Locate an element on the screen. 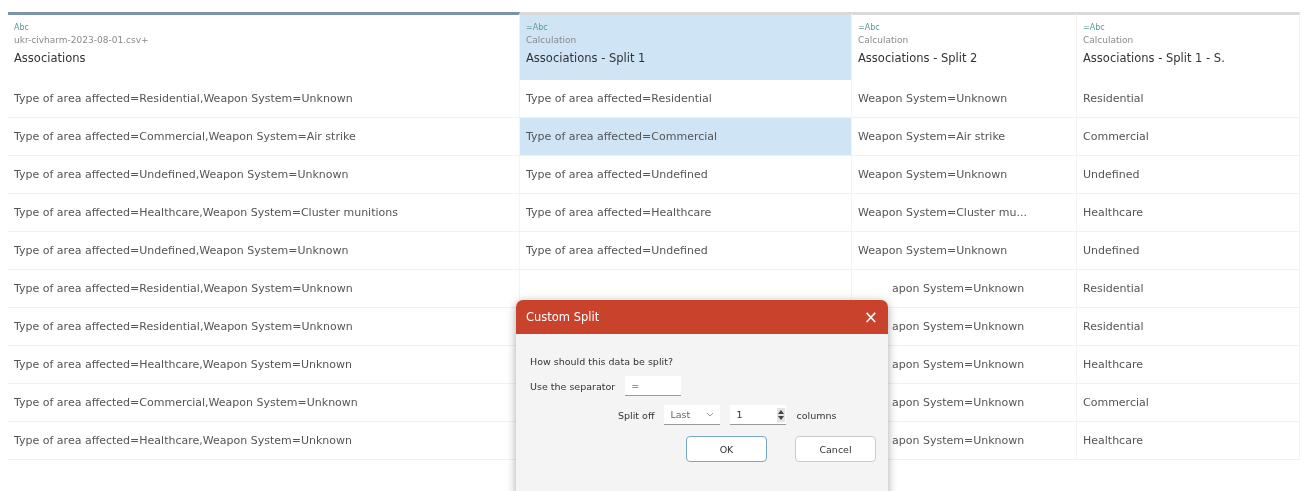  table-cell: Type of area affected=Healthcare,Weapon System=Cluster munitions is located at coordinates (206, 212).